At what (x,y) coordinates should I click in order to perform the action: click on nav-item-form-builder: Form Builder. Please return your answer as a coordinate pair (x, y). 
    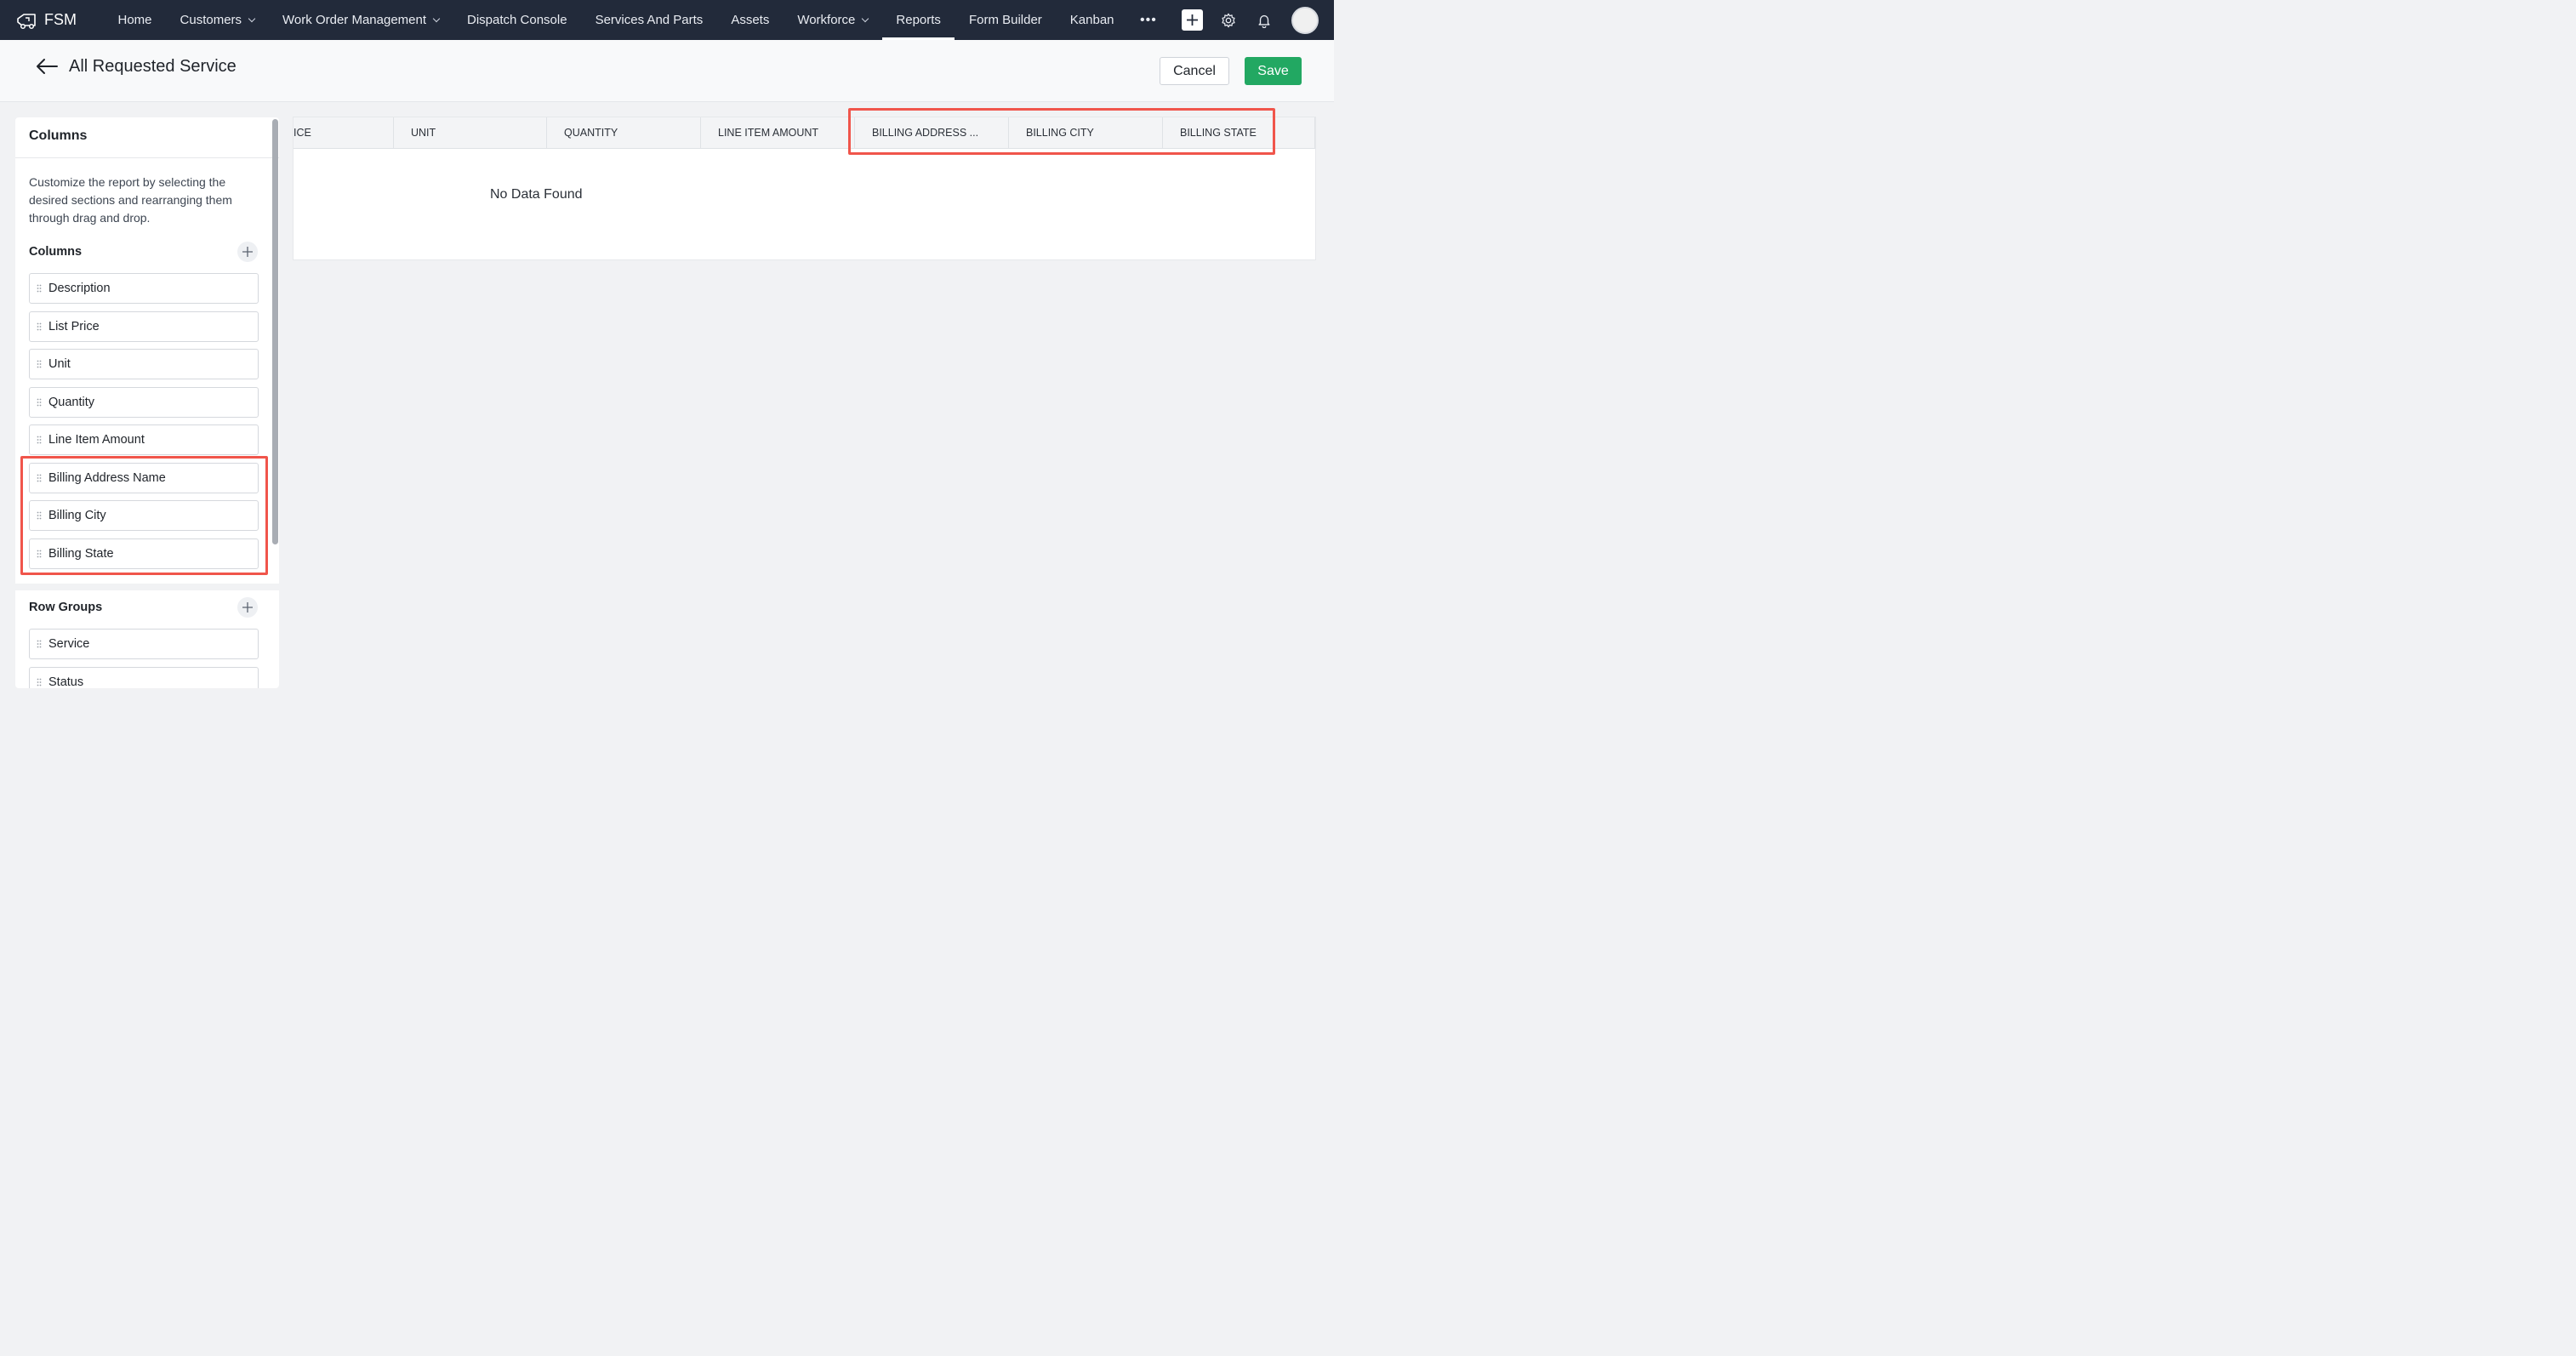
    Looking at the image, I should click on (1006, 20).